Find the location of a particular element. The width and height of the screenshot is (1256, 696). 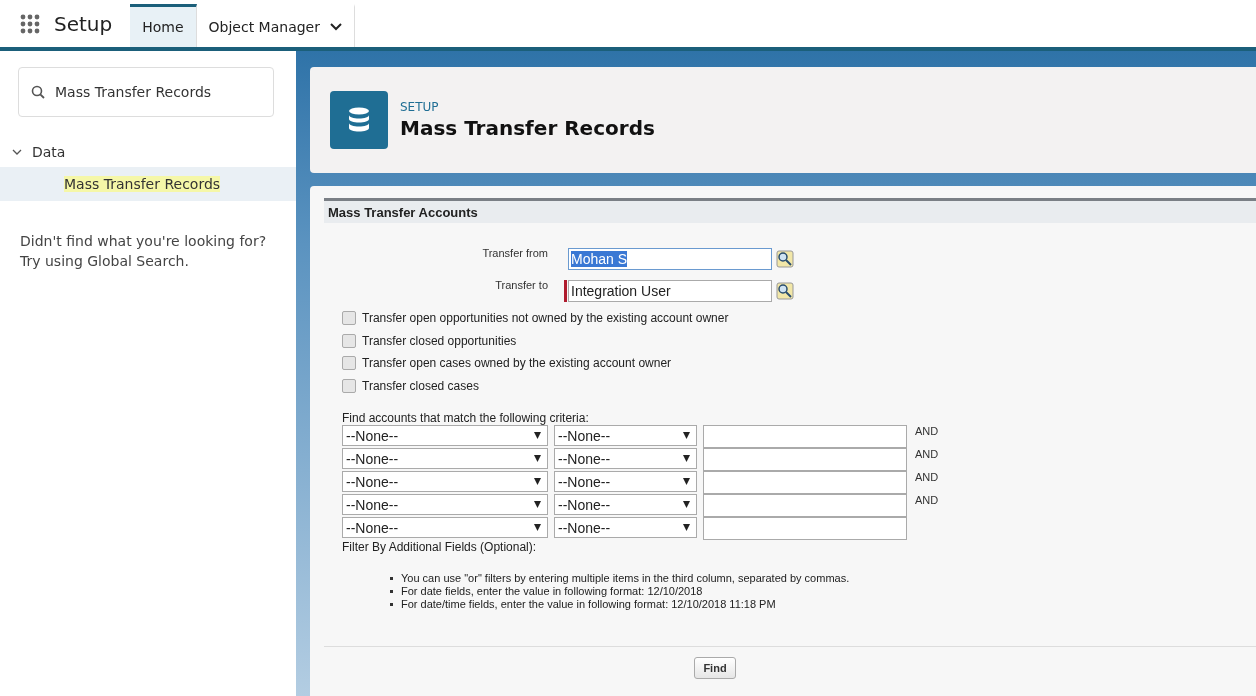

field-label: Transfer from is located at coordinates (515, 252).